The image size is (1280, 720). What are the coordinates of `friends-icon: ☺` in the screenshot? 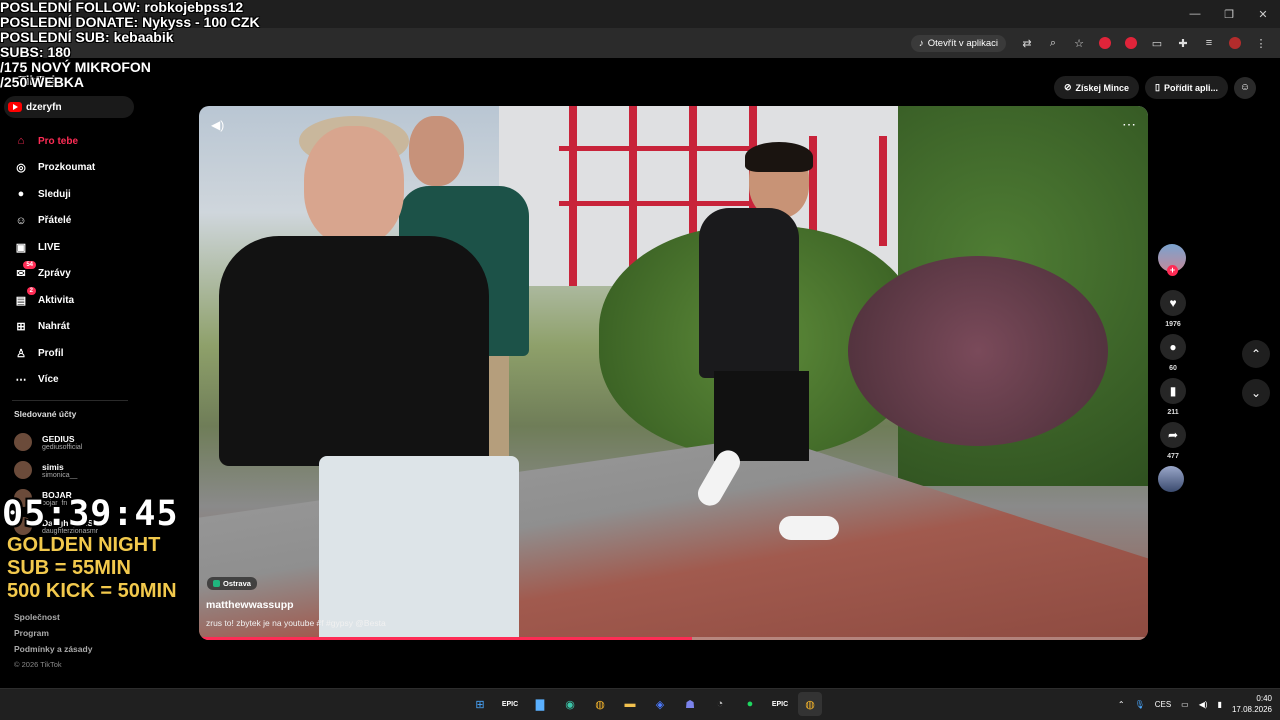 It's located at (21, 220).